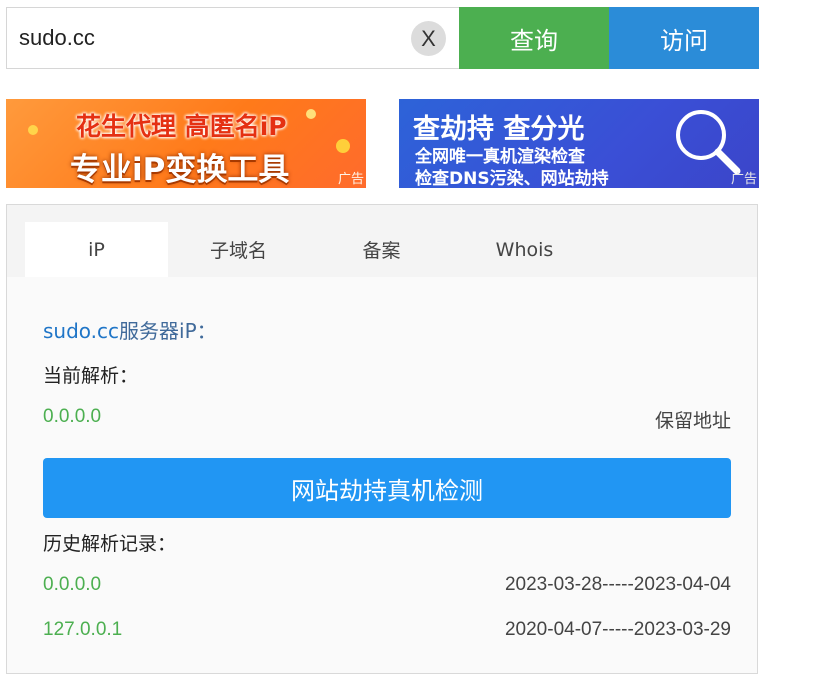  I want to click on ad-banner-hijack-check: 查劫持 查分光 全网唯一真机渲染检查 检查DNS污染、网站劫持 广告, so click(579, 143).